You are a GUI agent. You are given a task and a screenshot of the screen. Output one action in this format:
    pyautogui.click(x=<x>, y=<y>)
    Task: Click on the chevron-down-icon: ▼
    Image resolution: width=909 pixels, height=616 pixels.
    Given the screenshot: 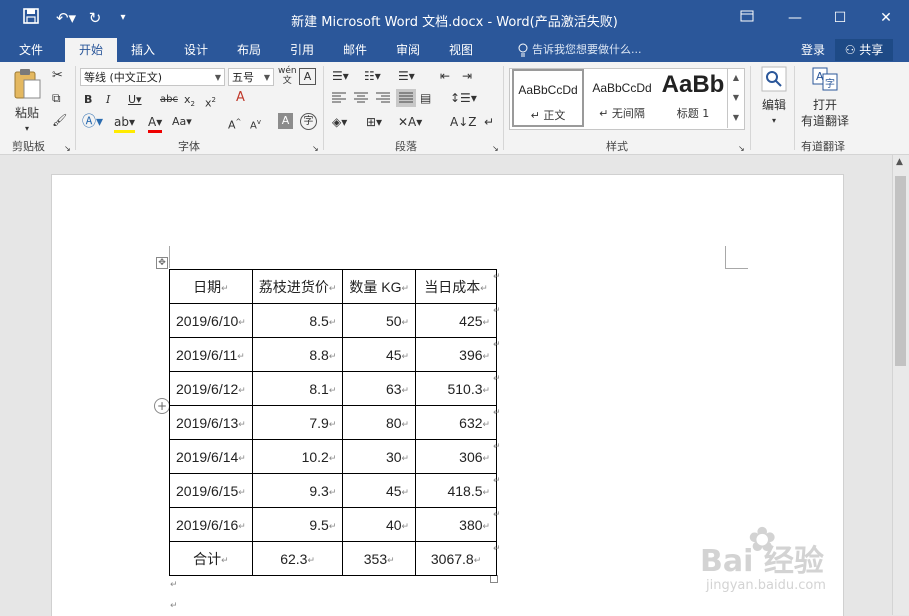 What is the action you would take?
    pyautogui.click(x=736, y=98)
    